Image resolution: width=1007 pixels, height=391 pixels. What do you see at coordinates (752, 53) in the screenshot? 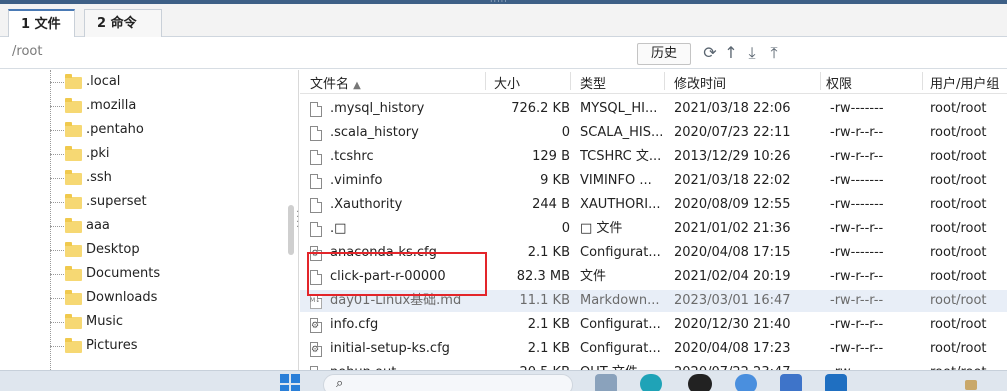
I see `download-icon: ⤓` at bounding box center [752, 53].